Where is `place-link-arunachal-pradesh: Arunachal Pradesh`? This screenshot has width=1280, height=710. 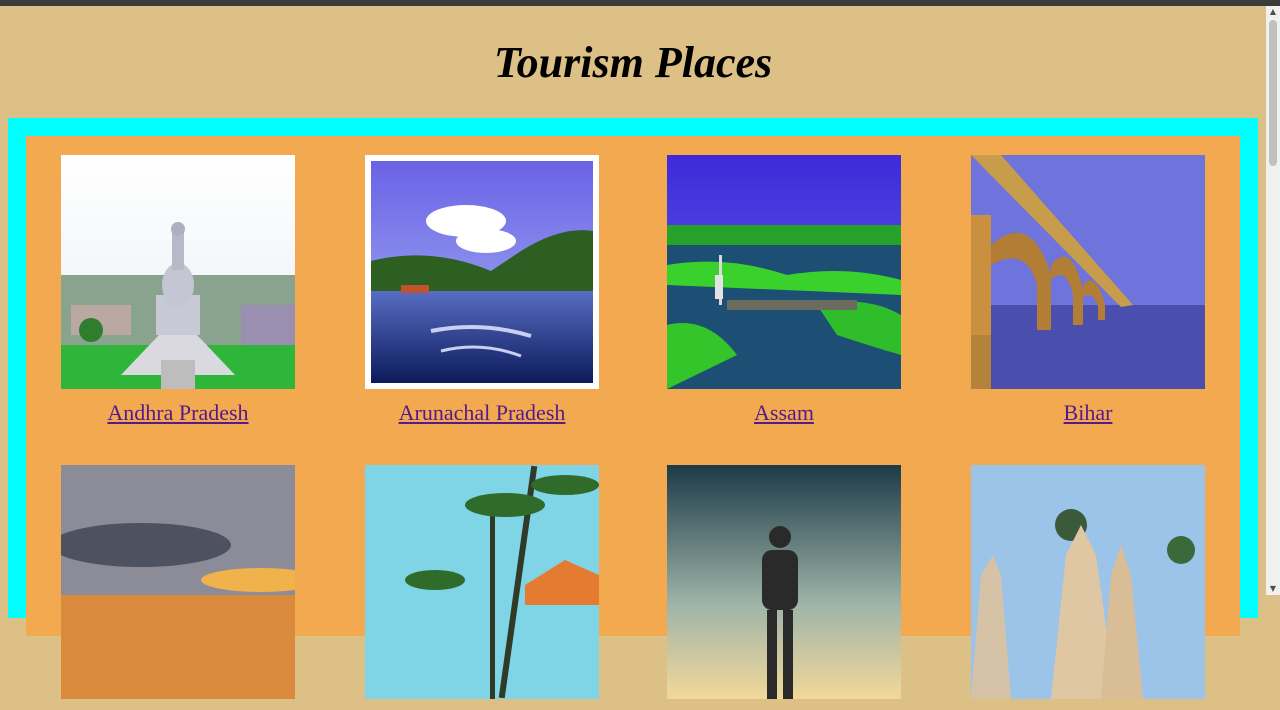 place-link-arunachal-pradesh: Arunachal Pradesh is located at coordinates (482, 413).